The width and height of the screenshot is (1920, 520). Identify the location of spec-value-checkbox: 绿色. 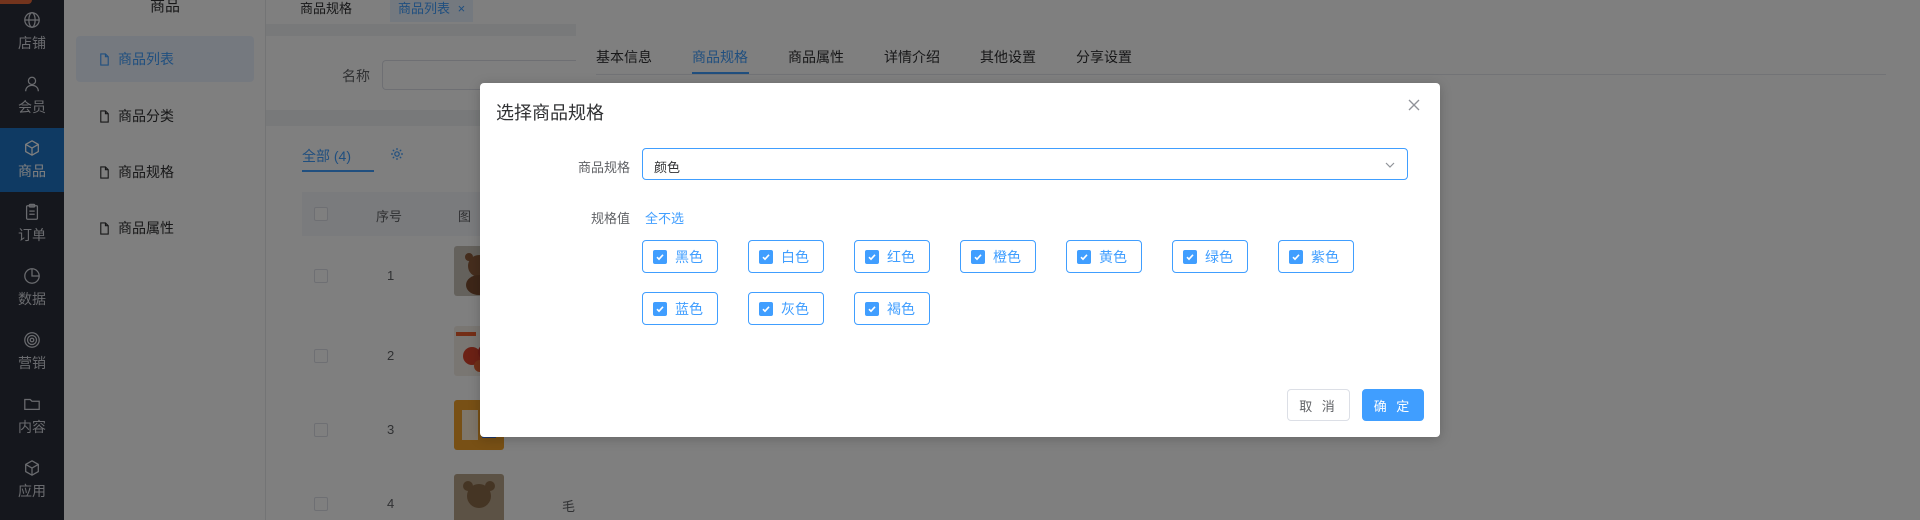
(1210, 256).